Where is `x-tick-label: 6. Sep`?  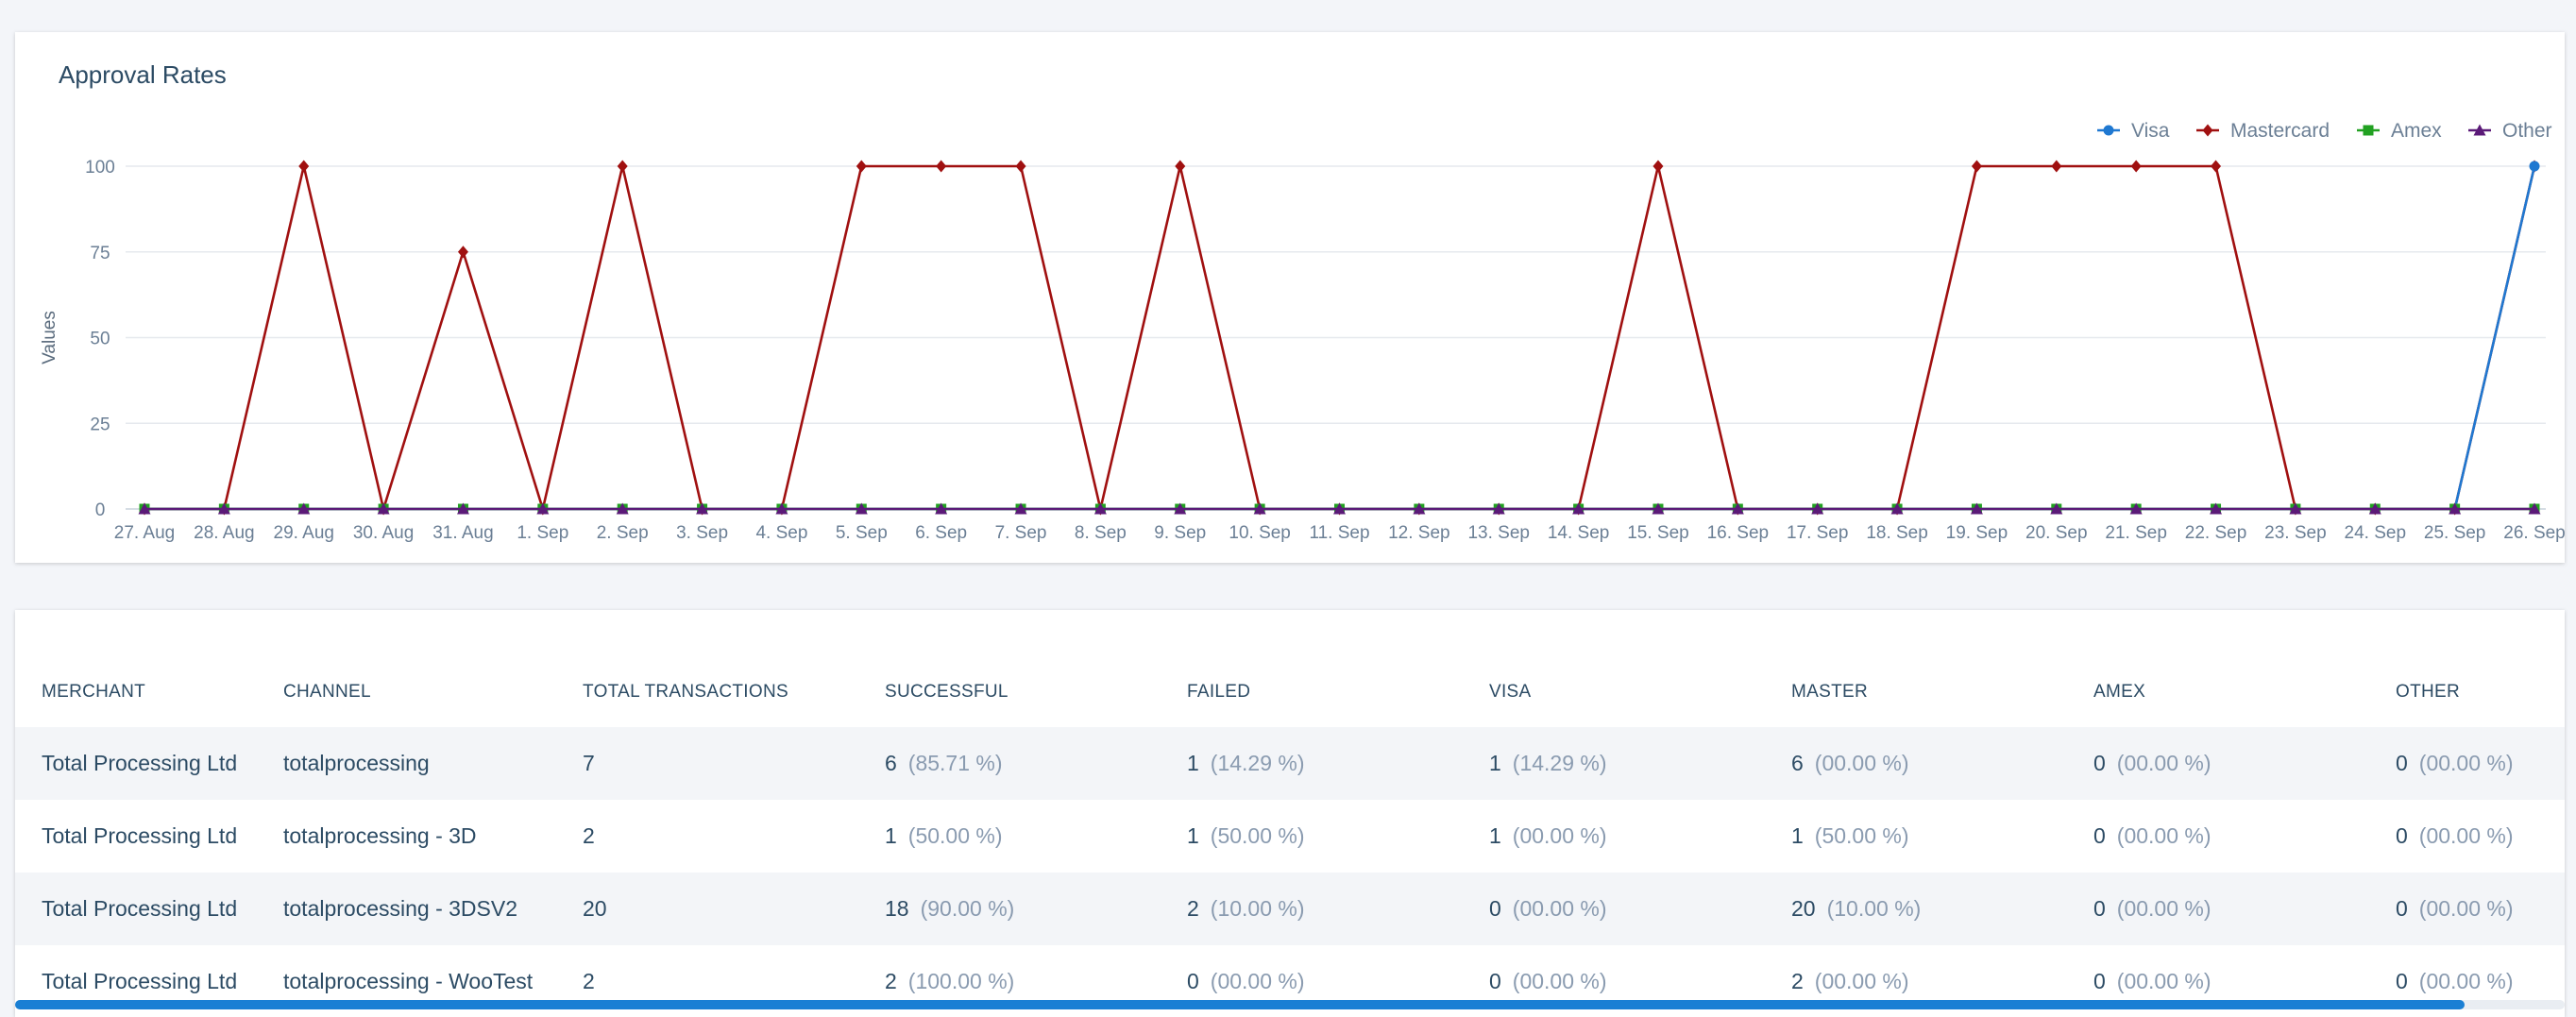 x-tick-label: 6. Sep is located at coordinates (941, 533).